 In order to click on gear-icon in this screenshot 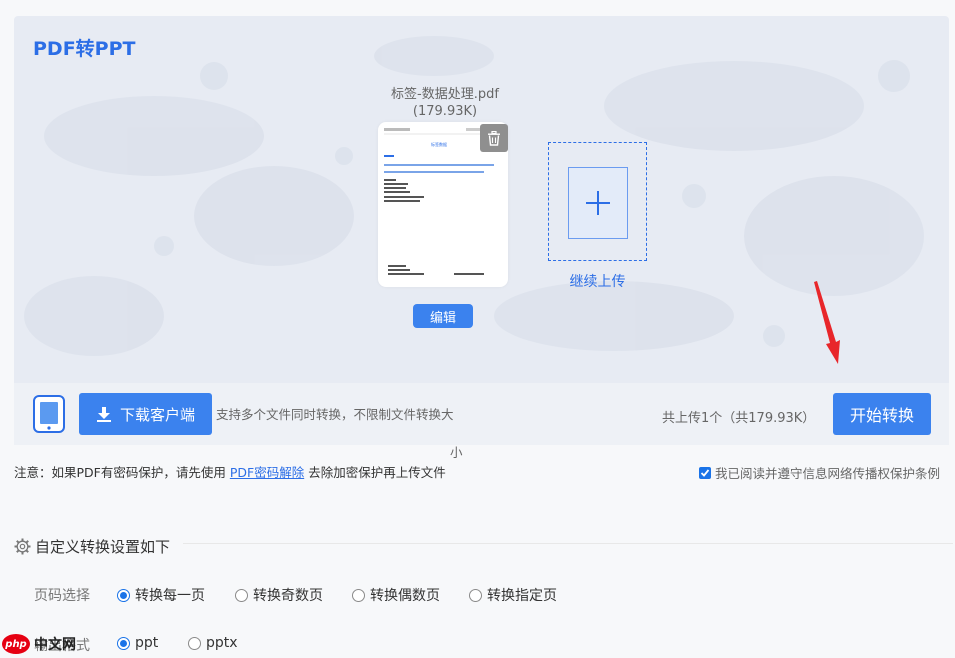, I will do `click(22, 546)`.